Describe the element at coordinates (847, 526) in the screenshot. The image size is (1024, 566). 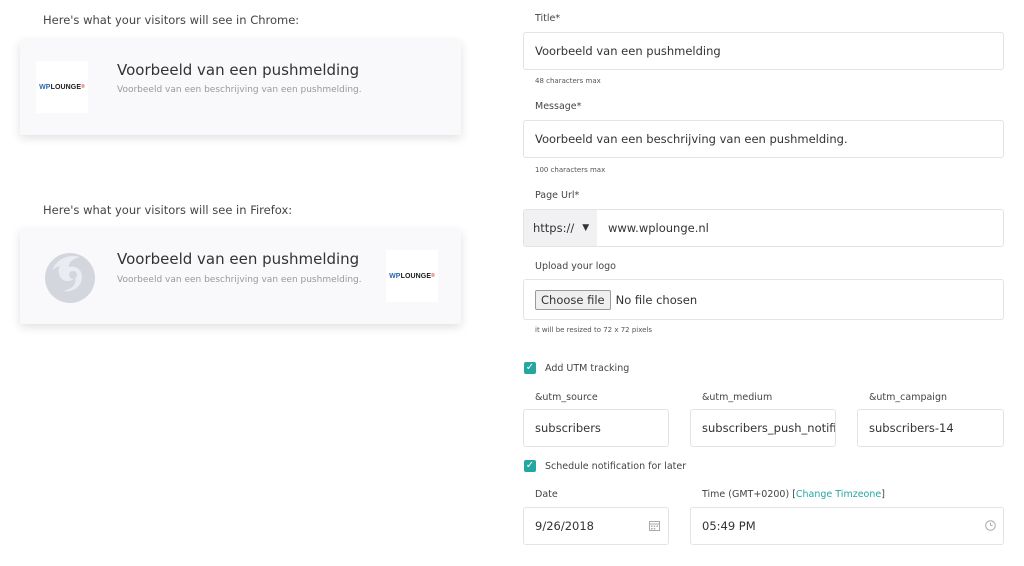
I see `time-input: 05:49 PM` at that location.